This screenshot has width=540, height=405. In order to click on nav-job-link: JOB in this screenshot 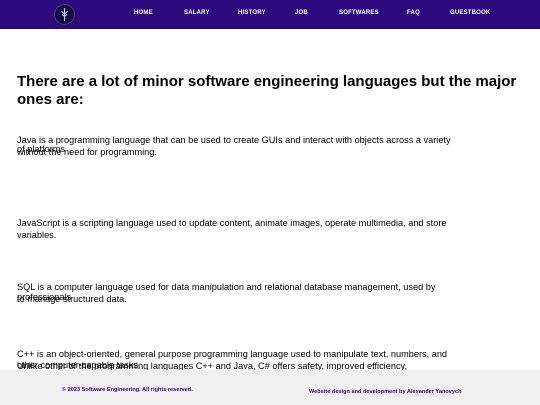, I will do `click(301, 13)`.